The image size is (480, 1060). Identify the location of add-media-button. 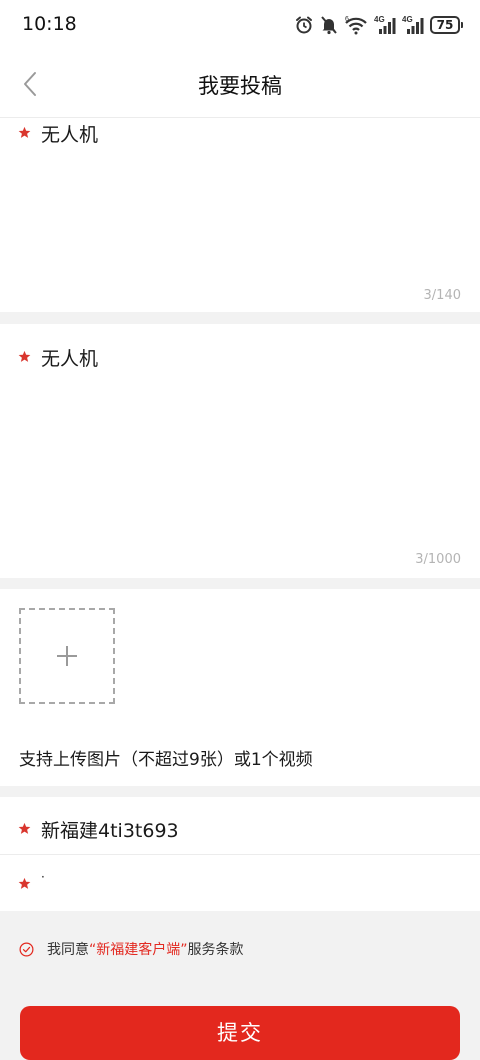
(67, 656).